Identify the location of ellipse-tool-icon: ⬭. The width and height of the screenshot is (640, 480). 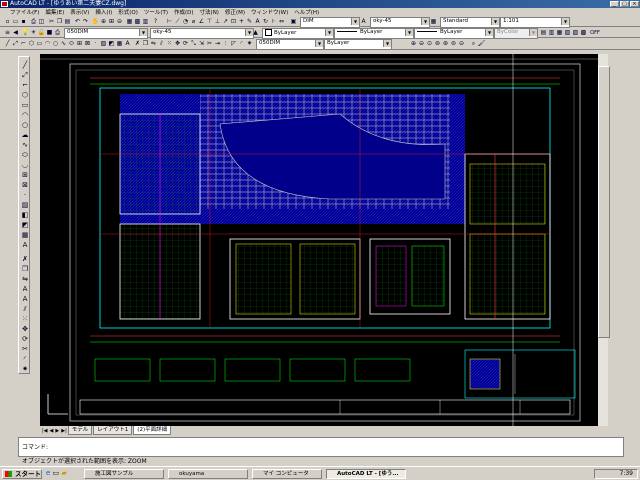
(25, 155).